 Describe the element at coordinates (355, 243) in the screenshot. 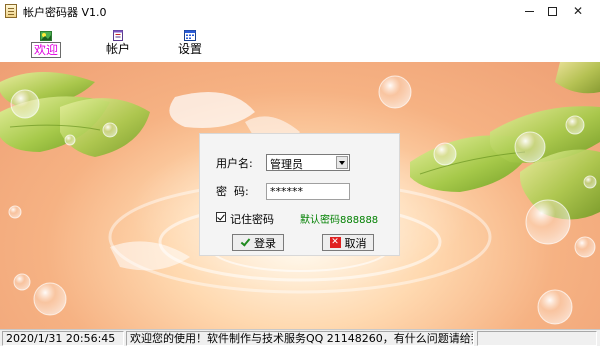

I see `cancel-button-label: 取消` at that location.